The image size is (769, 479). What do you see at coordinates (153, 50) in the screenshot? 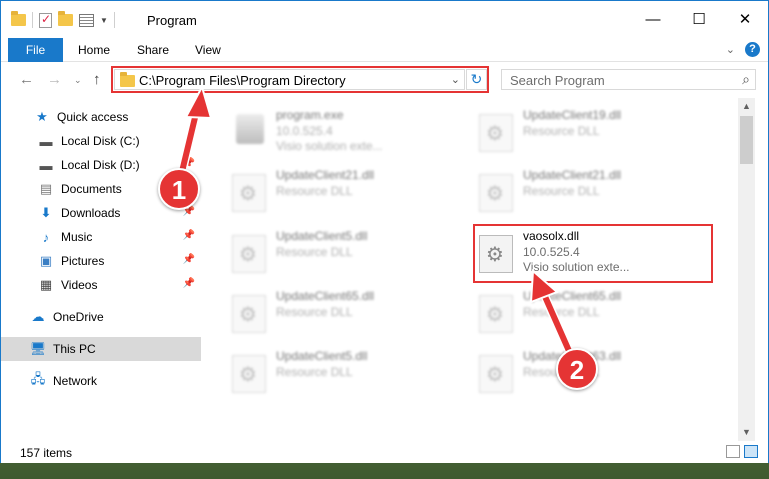
I see `tab-share: Share` at bounding box center [153, 50].